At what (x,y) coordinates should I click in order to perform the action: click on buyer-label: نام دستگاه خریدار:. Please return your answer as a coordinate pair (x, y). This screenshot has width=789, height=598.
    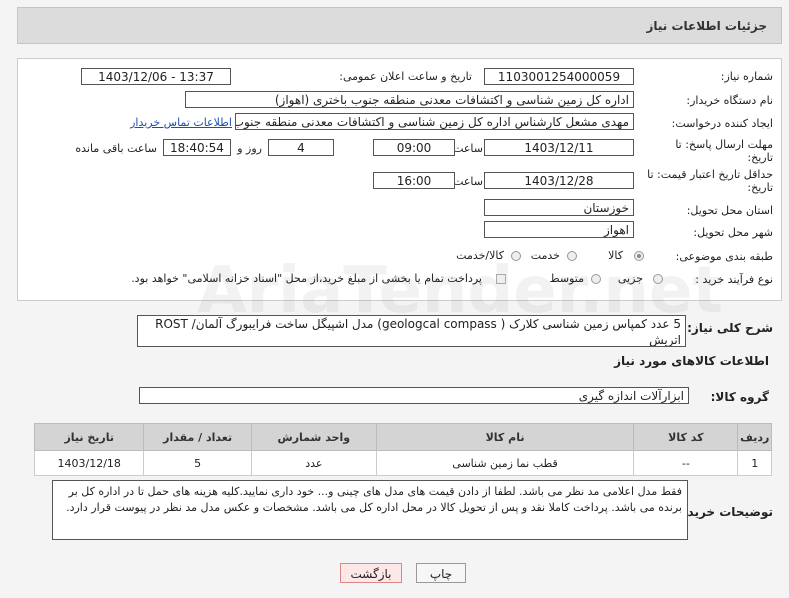
    Looking at the image, I should click on (729, 100).